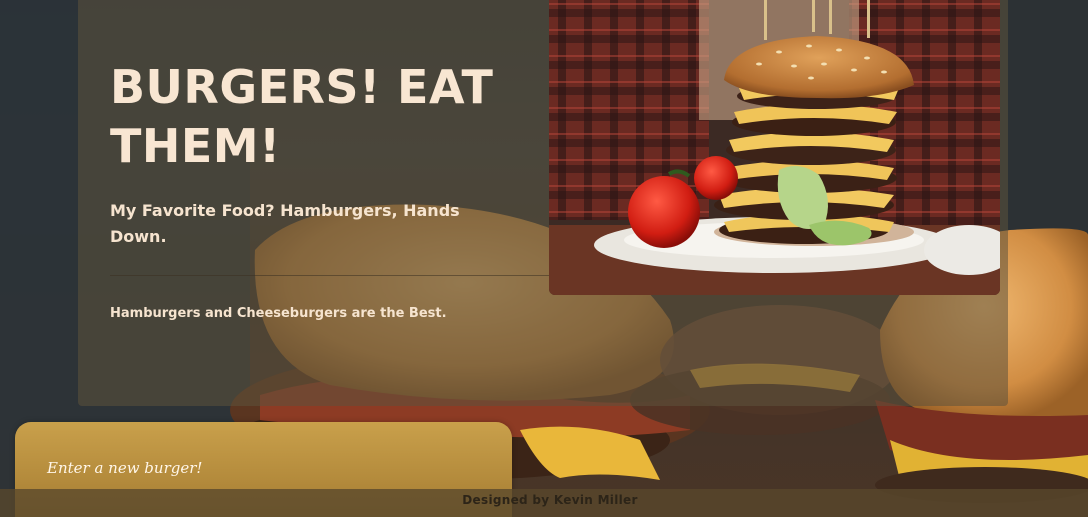 Image resolution: width=1088 pixels, height=517 pixels. What do you see at coordinates (302, 116) in the screenshot?
I see `page-title: BURGERS! EAT THEM!` at bounding box center [302, 116].